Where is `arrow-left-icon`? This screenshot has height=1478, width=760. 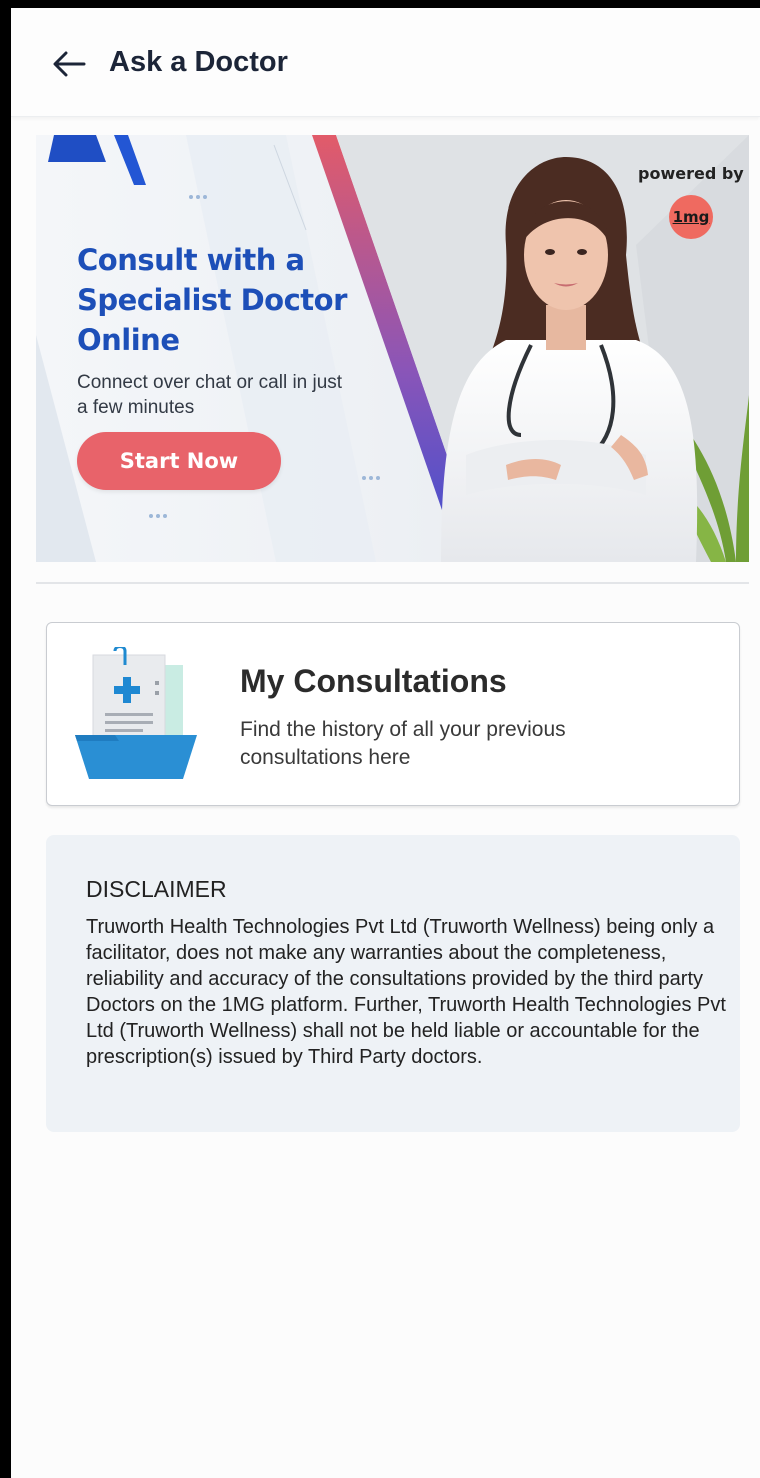
arrow-left-icon is located at coordinates (69, 64).